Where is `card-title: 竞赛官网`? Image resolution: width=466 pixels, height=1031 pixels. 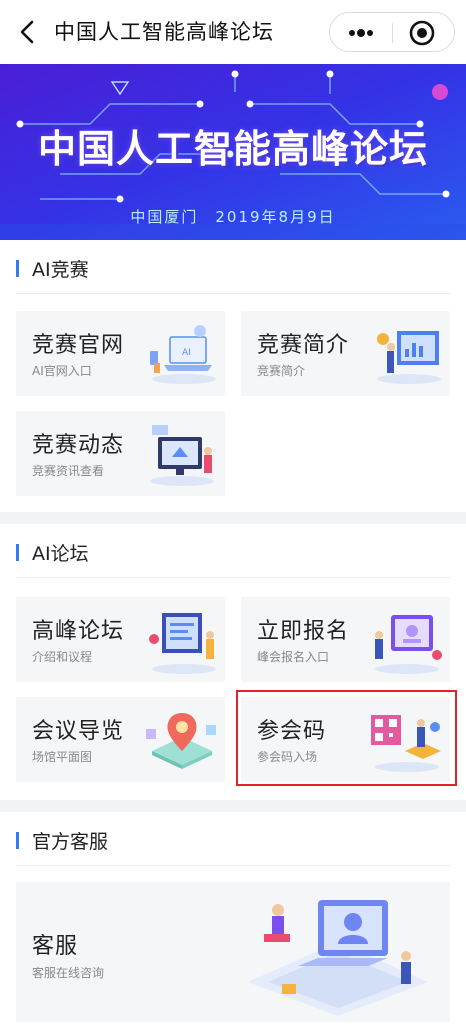 card-title: 竞赛官网 is located at coordinates (78, 345).